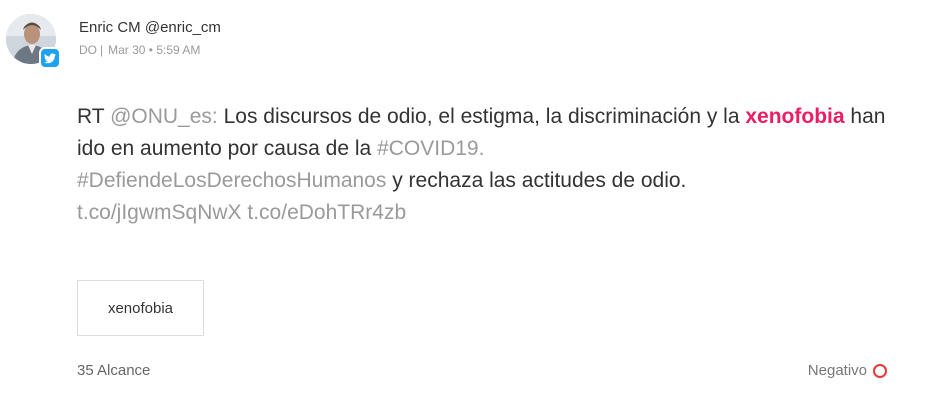 This screenshot has width=927, height=410. What do you see at coordinates (164, 116) in the screenshot?
I see `mention-link: @ONU_es:` at bounding box center [164, 116].